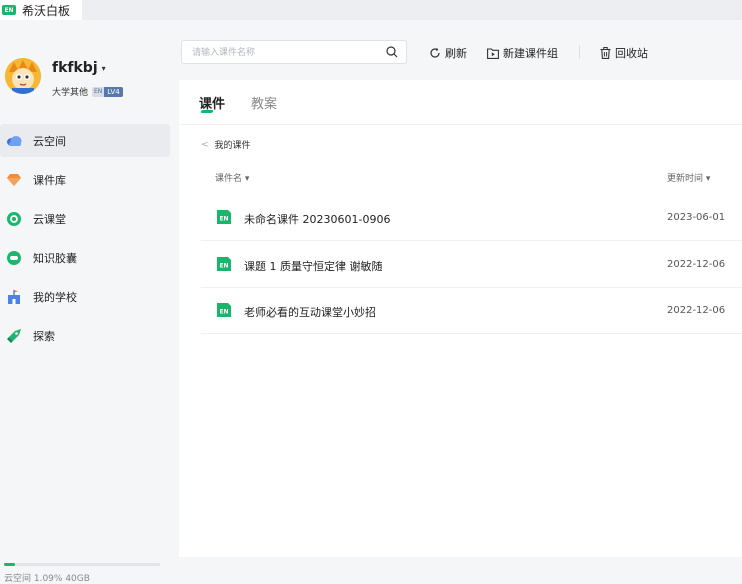 This screenshot has height=584, width=742. Describe the element at coordinates (55, 297) in the screenshot. I see `sidebar-item-label: 我的学校` at that location.